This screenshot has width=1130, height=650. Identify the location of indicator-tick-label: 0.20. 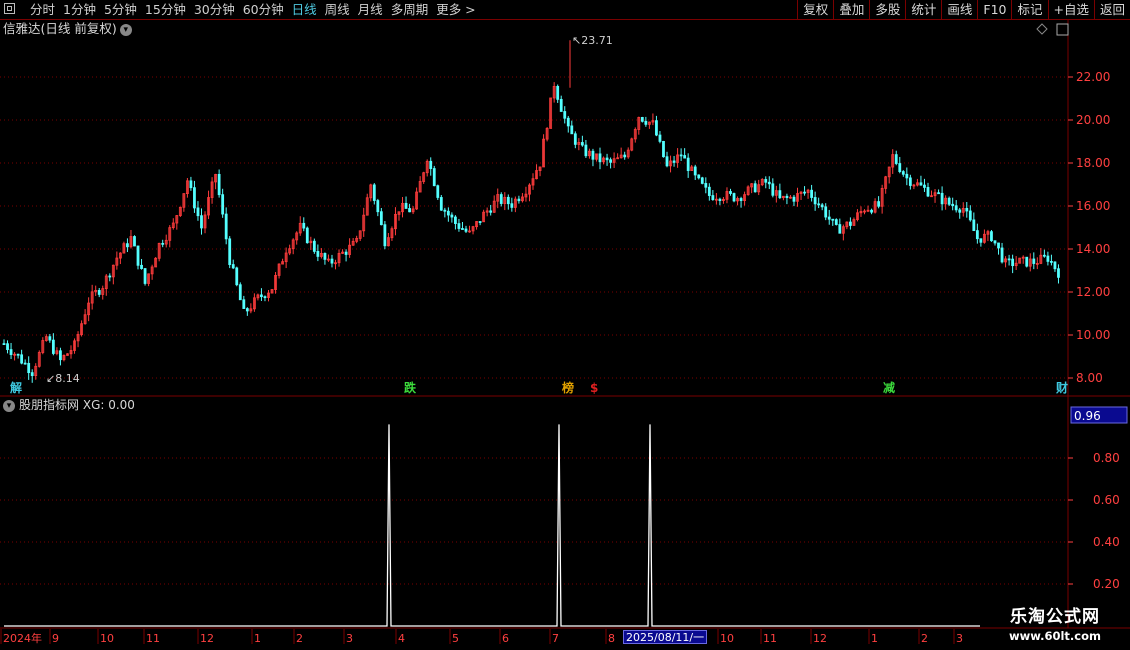
(1106, 584).